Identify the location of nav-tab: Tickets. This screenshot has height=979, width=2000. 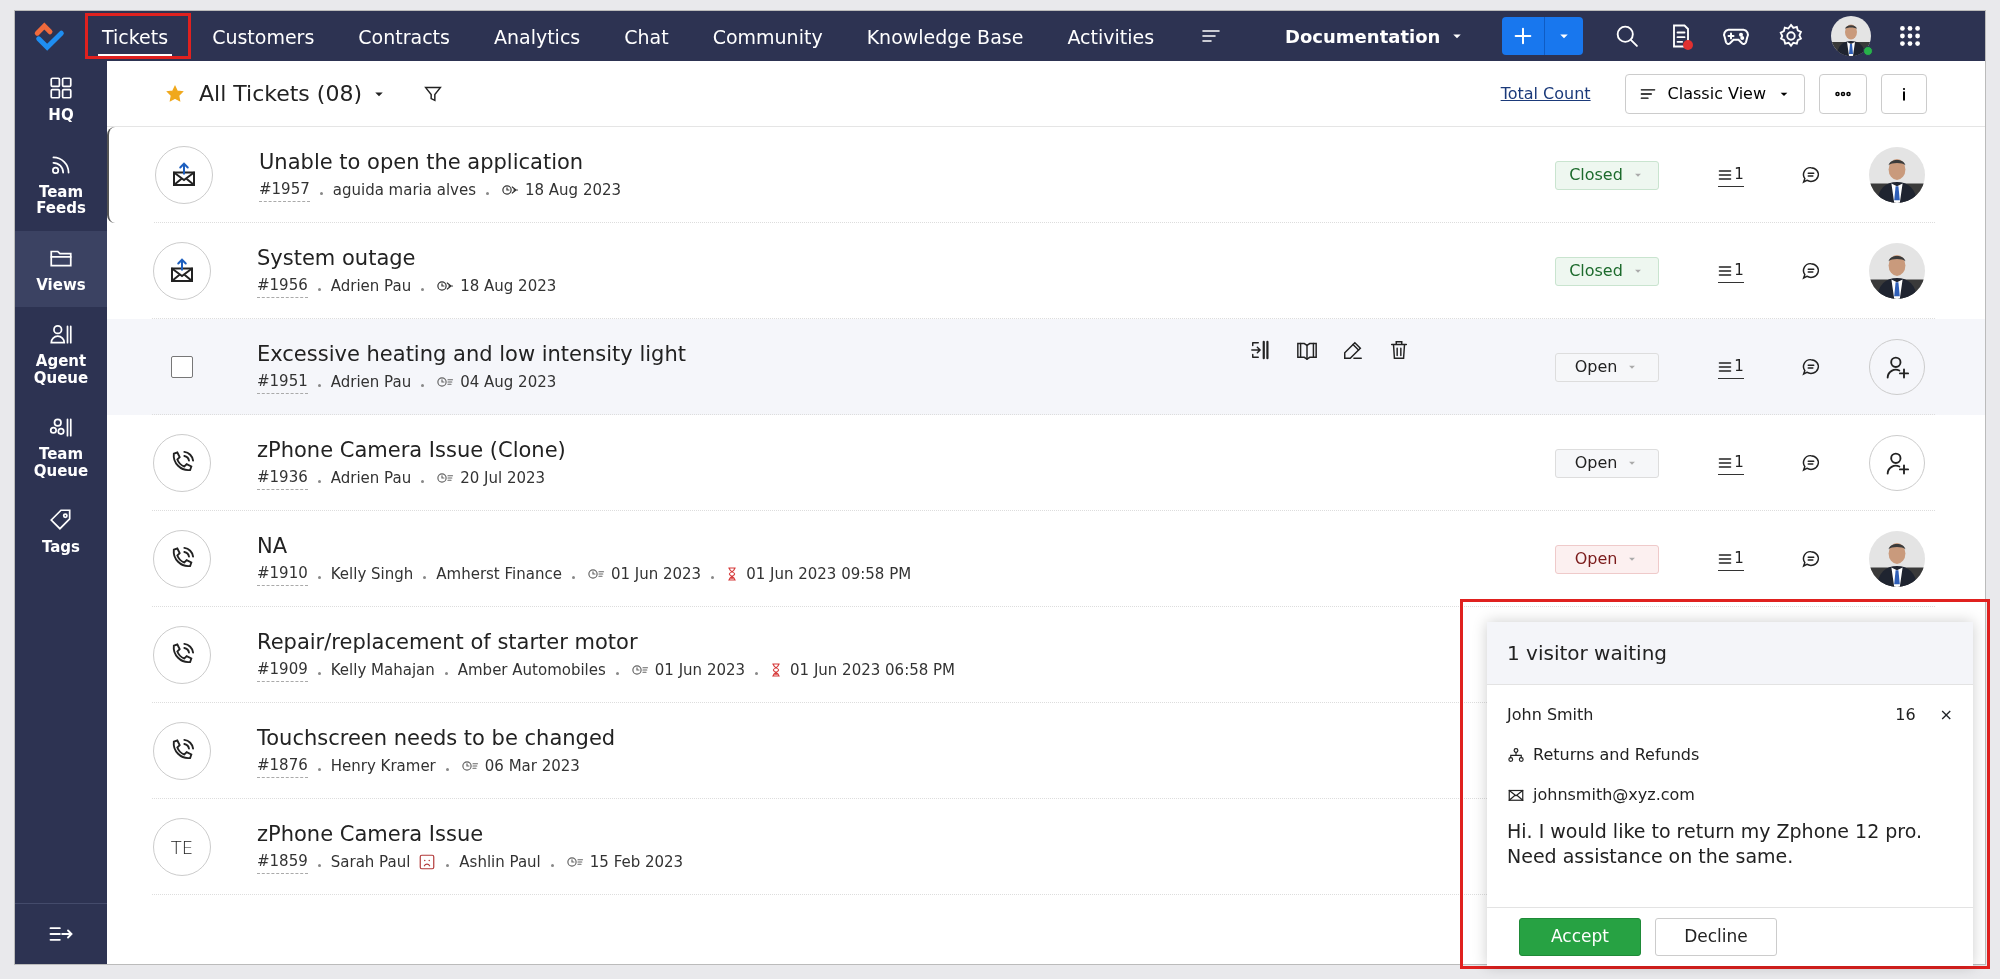
(135, 37).